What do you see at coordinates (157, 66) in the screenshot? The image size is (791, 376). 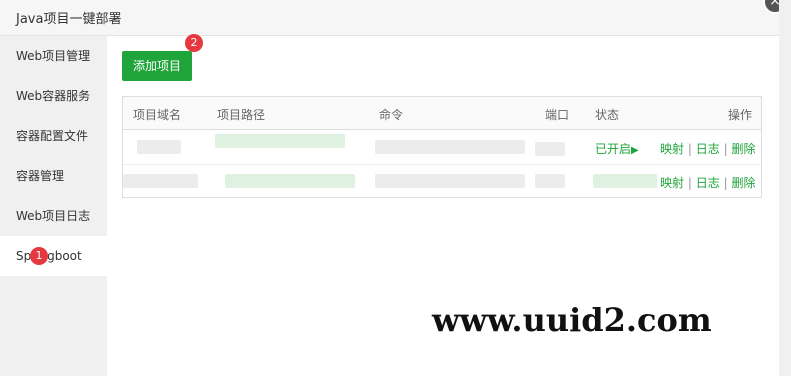 I see `add-project-button: 添加项目` at bounding box center [157, 66].